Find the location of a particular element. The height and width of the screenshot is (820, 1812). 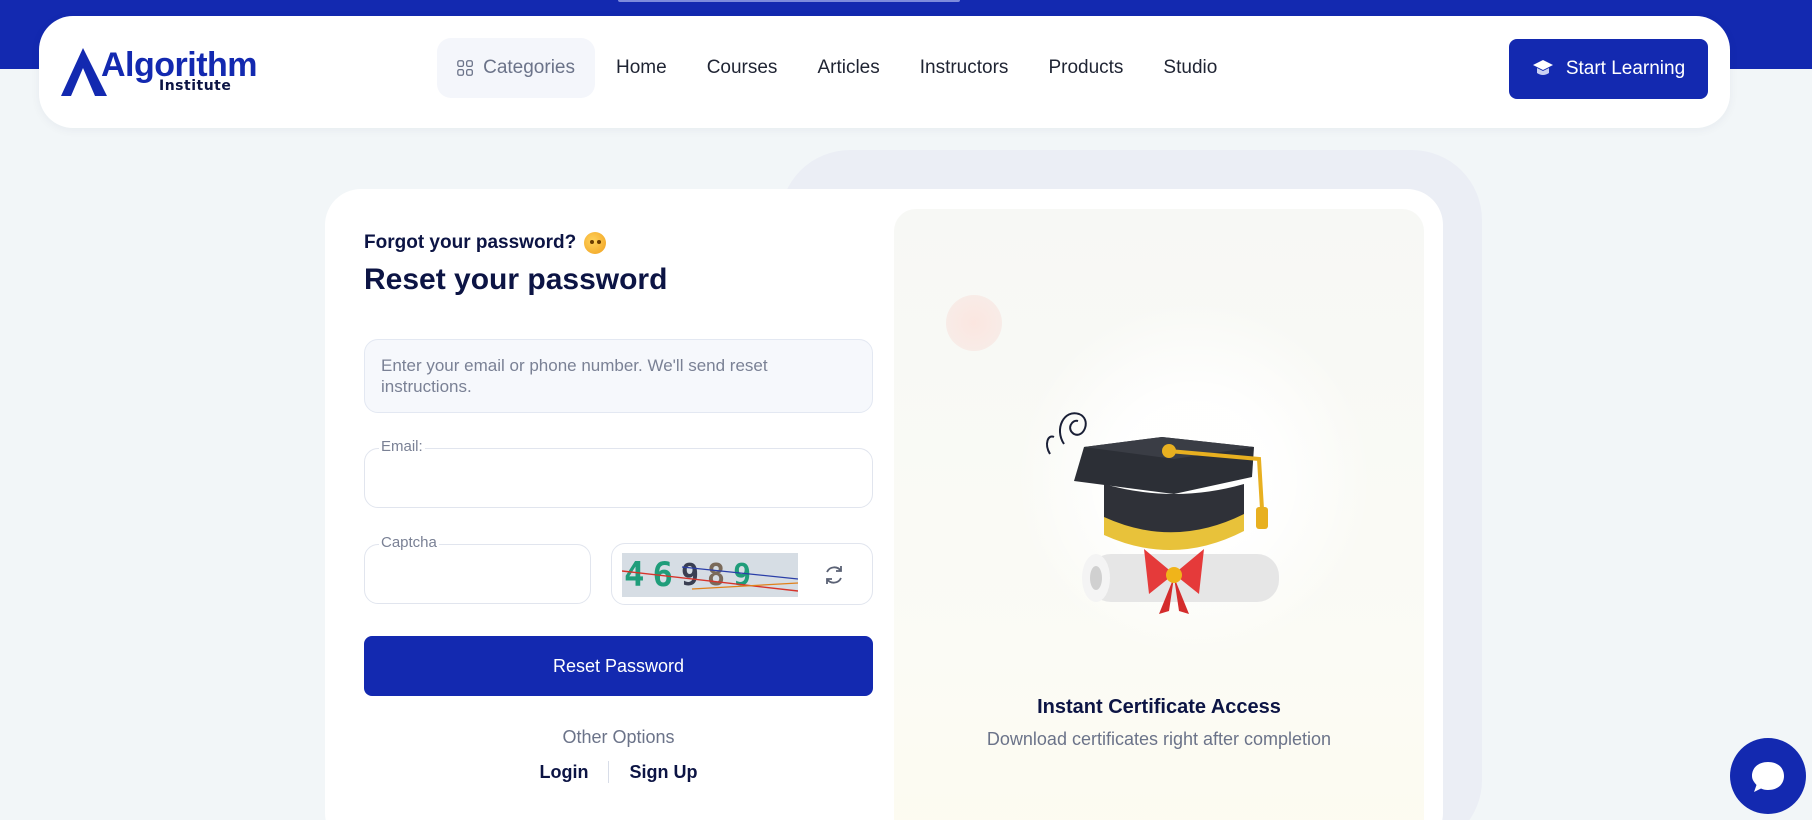

captcha-image: 4 6 9 8 9 is located at coordinates (710, 575).